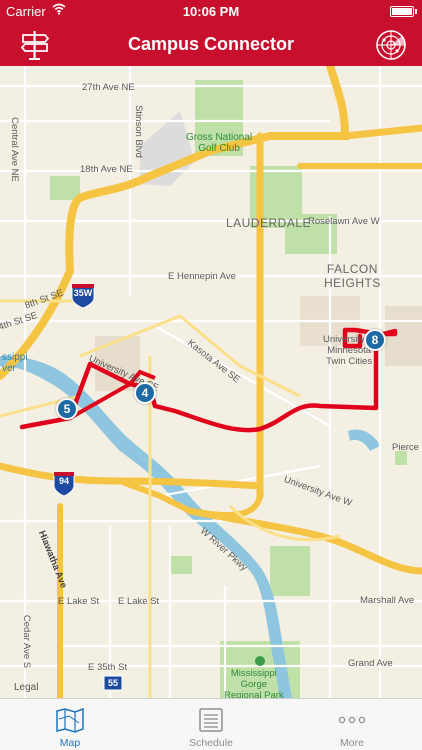 The width and height of the screenshot is (422, 750). I want to click on more-icon, so click(352, 722).